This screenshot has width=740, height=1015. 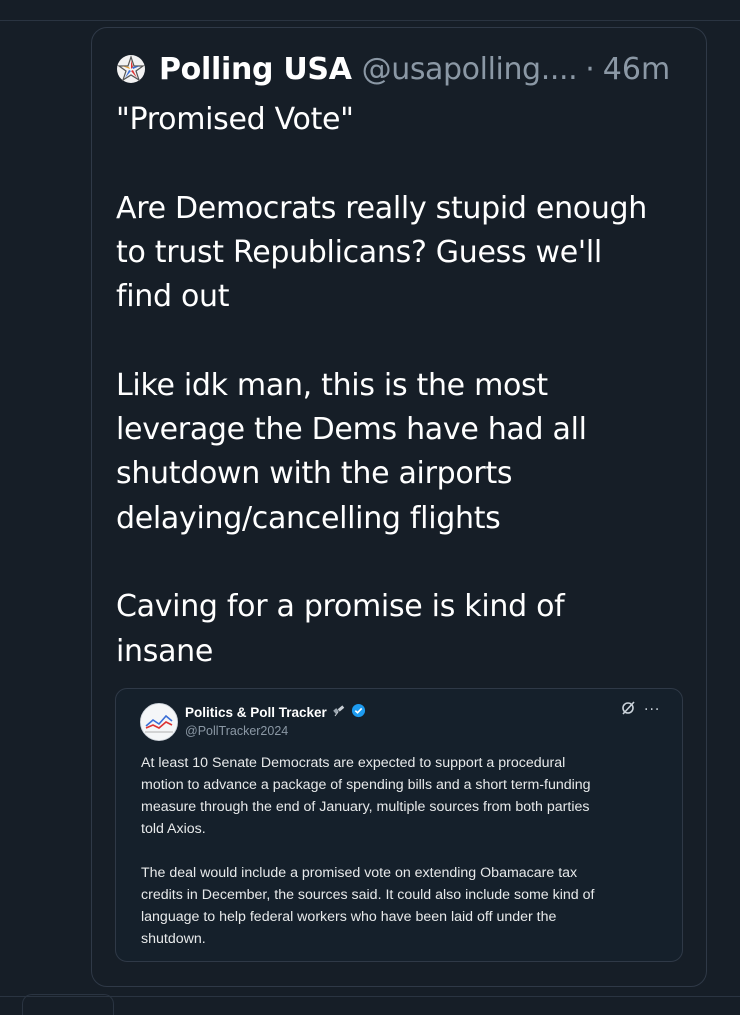 What do you see at coordinates (255, 69) in the screenshot?
I see `author-display-name: Polling USA` at bounding box center [255, 69].